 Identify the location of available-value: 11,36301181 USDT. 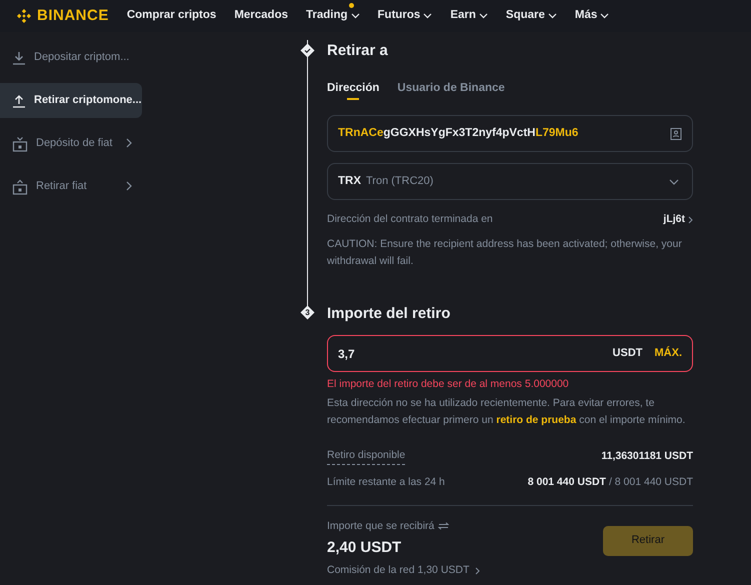
(647, 456).